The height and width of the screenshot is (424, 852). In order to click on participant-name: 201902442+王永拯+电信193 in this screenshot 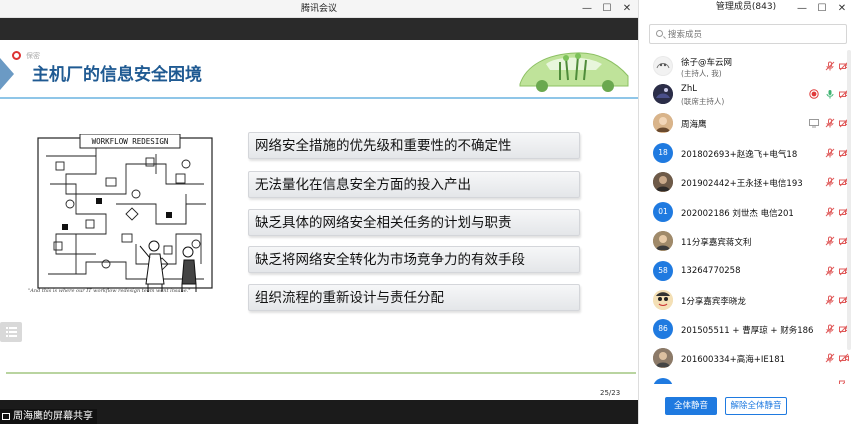, I will do `click(742, 184)`.